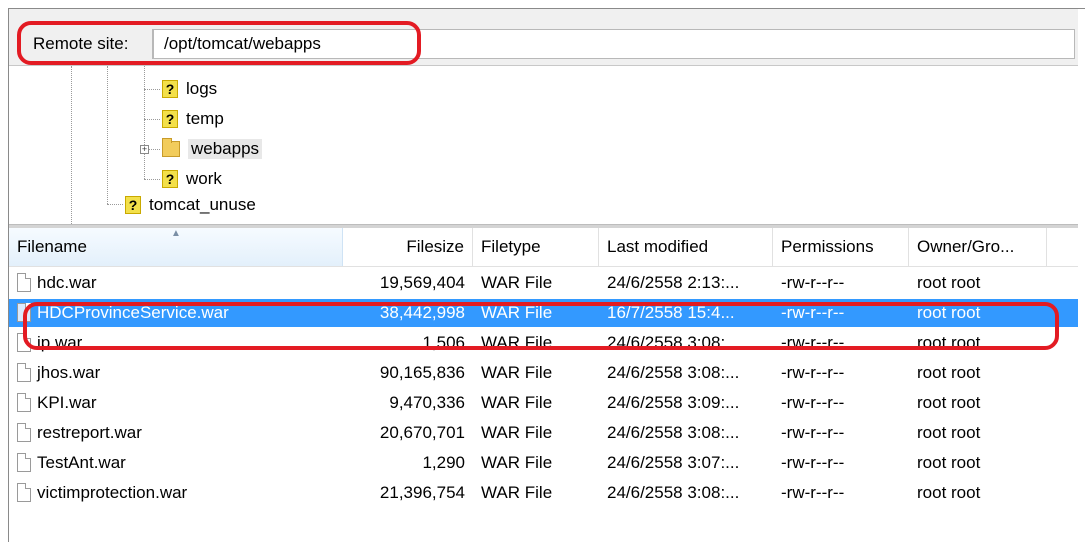 This screenshot has width=1085, height=543. Describe the element at coordinates (422, 282) in the screenshot. I see `cell-size: 19,569,404` at that location.